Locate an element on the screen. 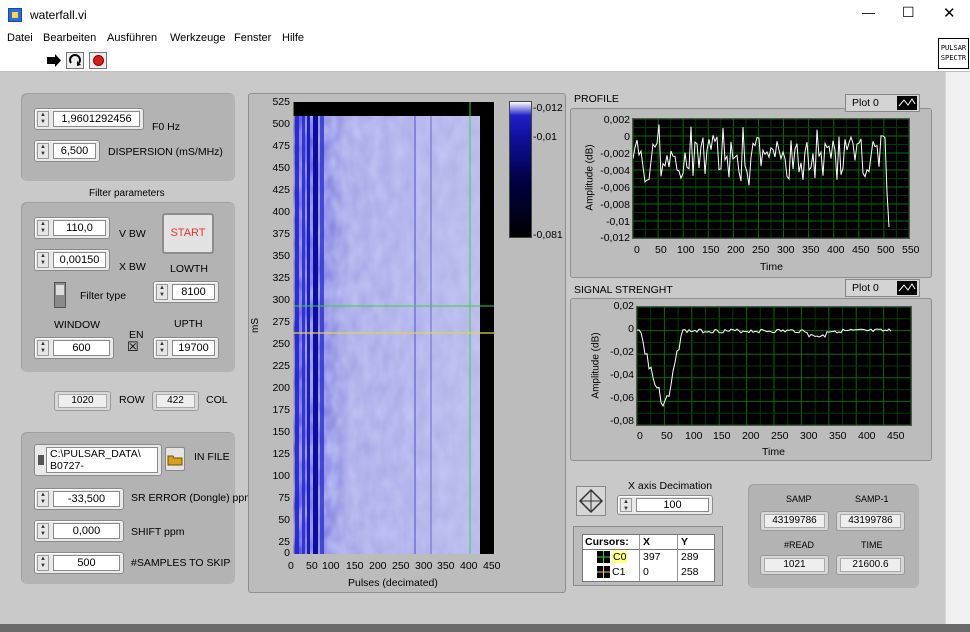 This screenshot has height=632, width=970. profile-plot is located at coordinates (771, 178).